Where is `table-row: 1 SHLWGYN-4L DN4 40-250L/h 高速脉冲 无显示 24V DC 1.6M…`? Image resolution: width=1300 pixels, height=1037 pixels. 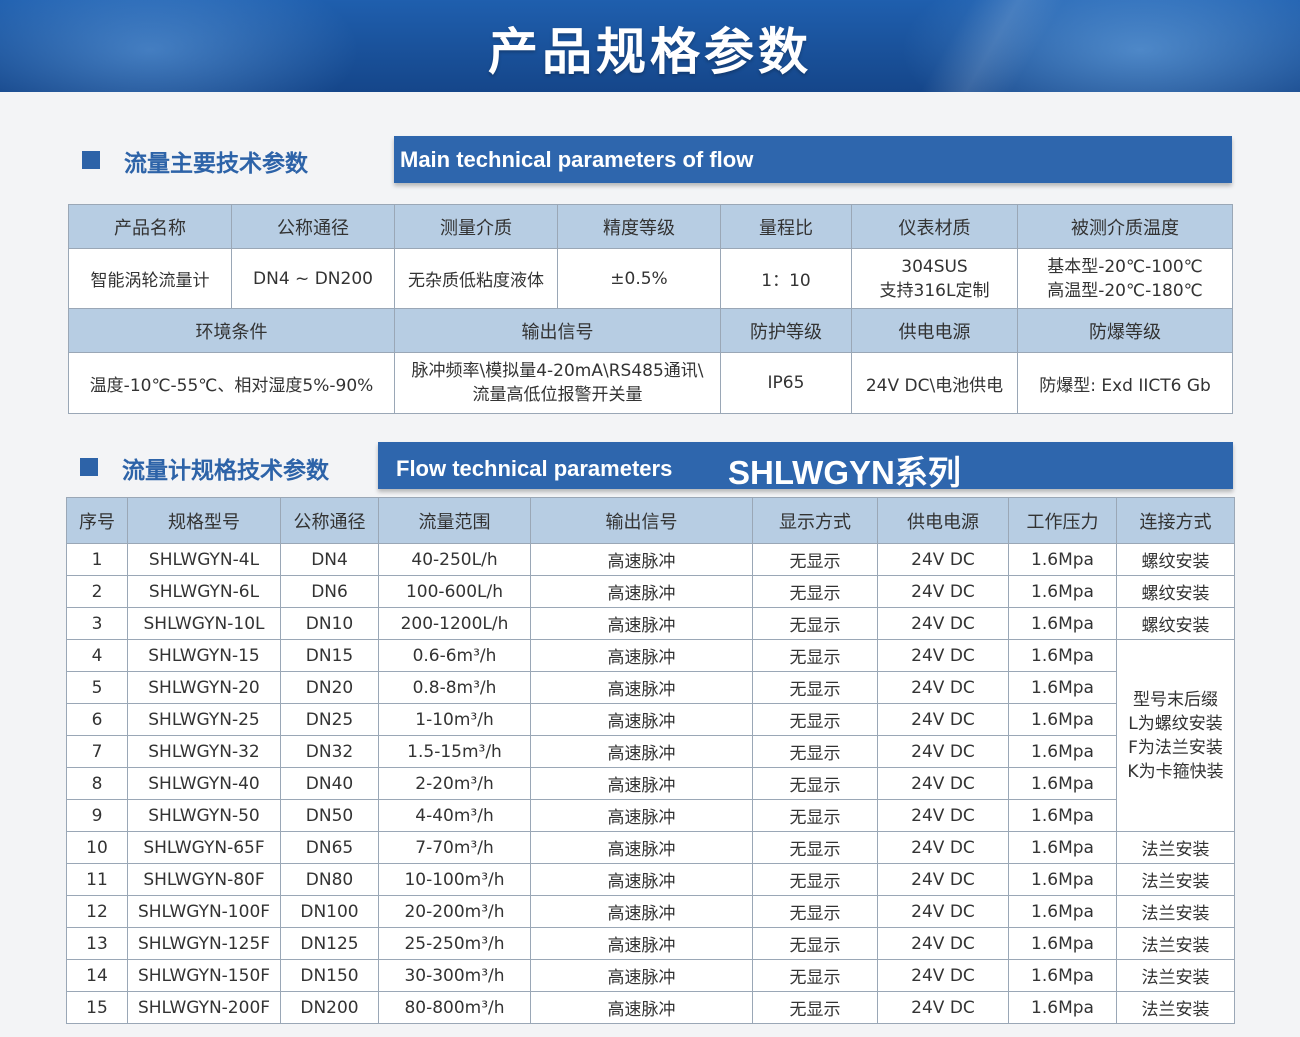 table-row: 1 SHLWGYN-4L DN4 40-250L/h 高速脉冲 无显示 24V DC 1.6M… is located at coordinates (650, 559).